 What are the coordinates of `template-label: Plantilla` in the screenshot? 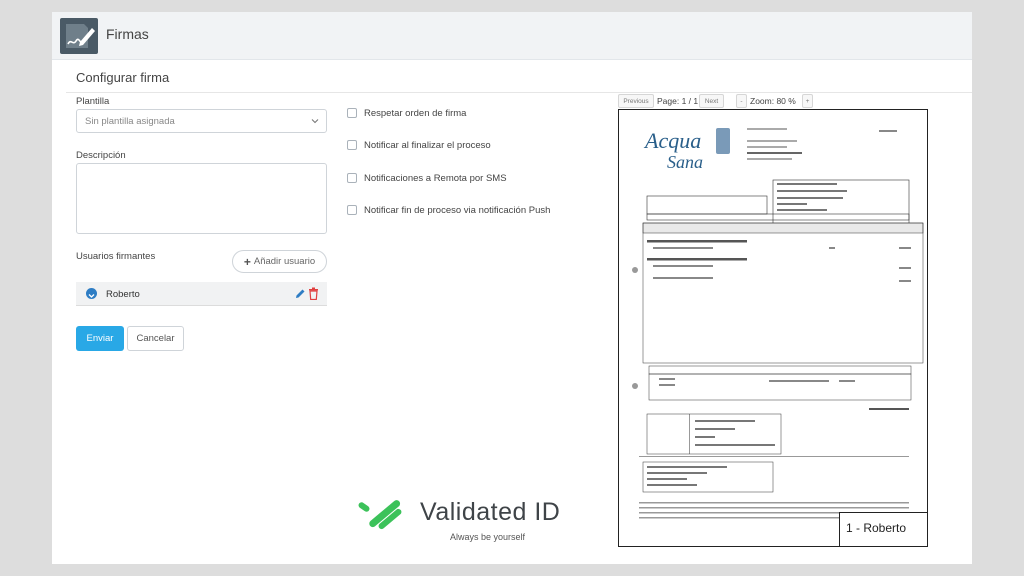 It's located at (93, 101).